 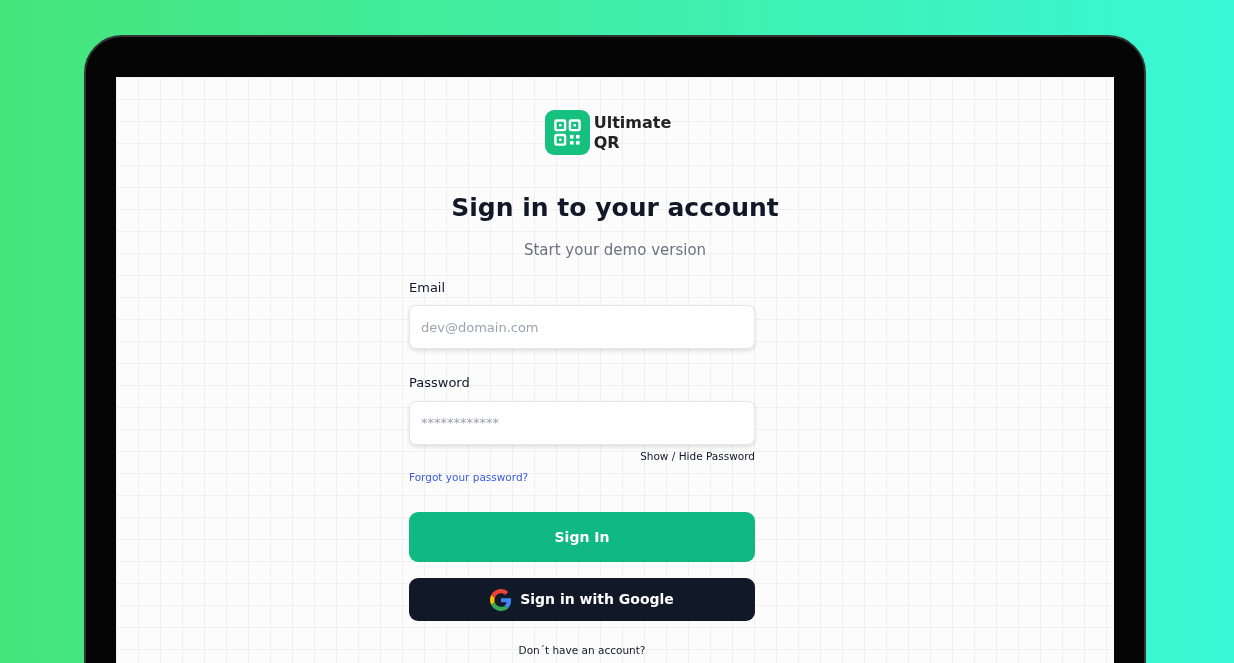 I want to click on qr-code-icon, so click(x=567, y=132).